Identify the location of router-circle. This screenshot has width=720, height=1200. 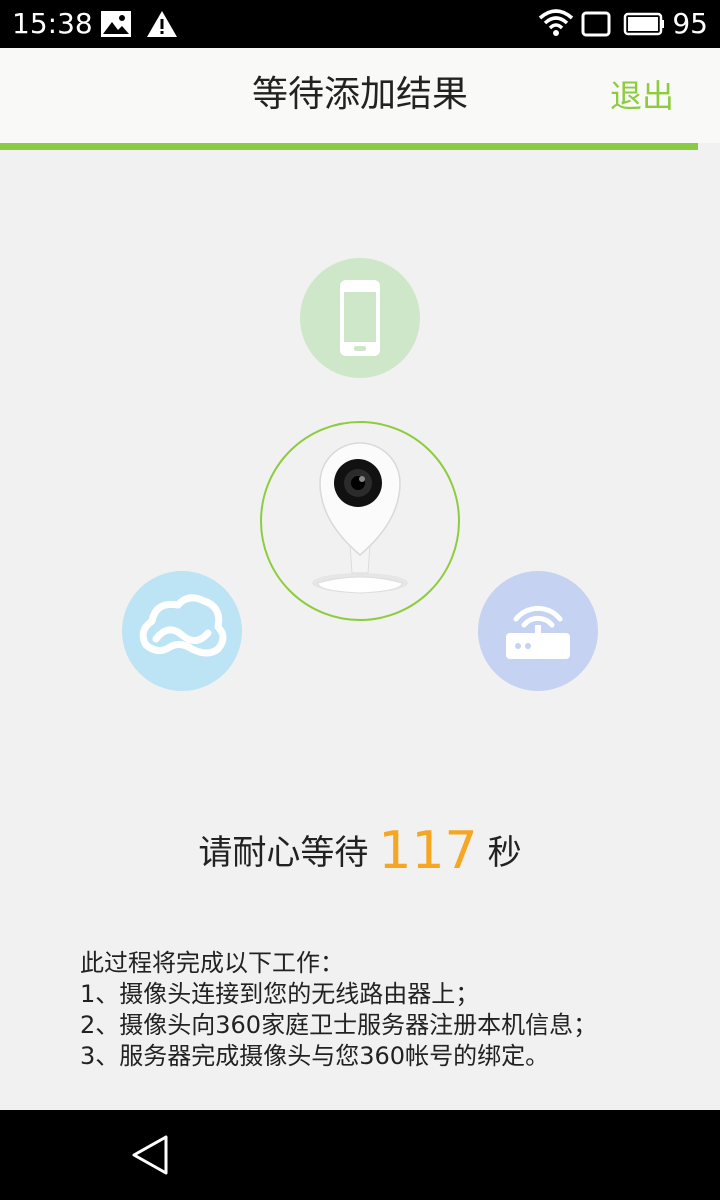
(538, 631).